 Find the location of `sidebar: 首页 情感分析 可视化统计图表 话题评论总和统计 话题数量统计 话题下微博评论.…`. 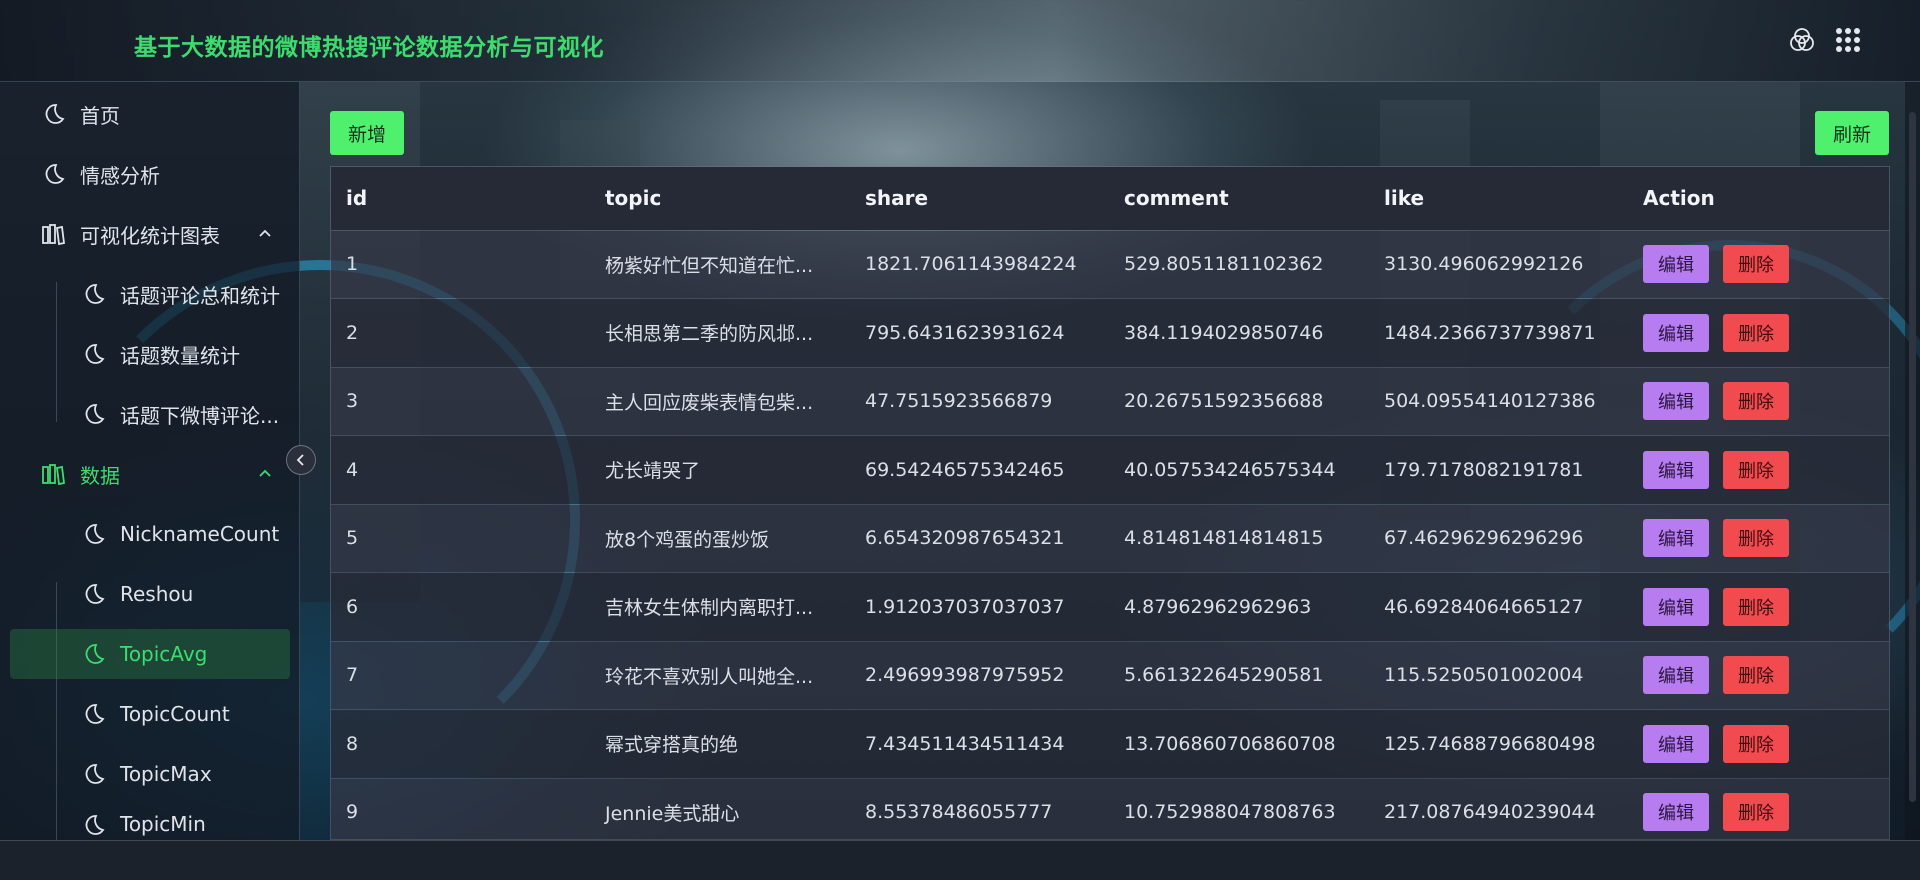

sidebar: 首页 情感分析 可视化统计图表 话题评论总和统计 话题数量统计 话题下微博评论.… is located at coordinates (150, 462).